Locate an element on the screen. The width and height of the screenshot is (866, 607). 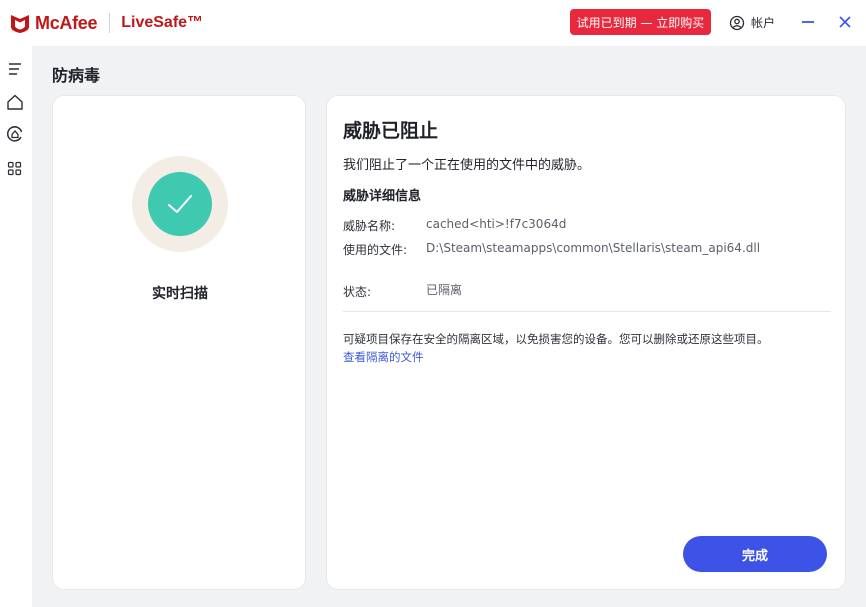
account-button: 帐户 is located at coordinates (752, 22).